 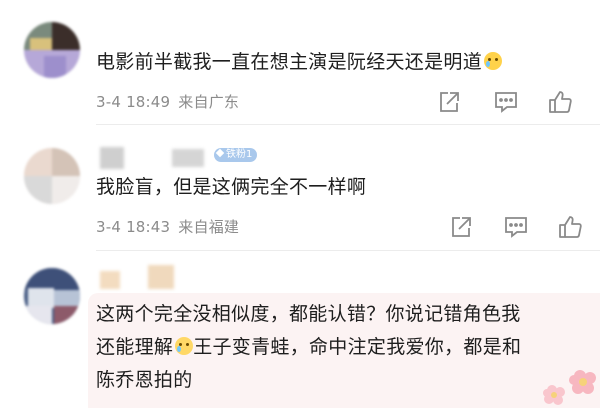 What do you see at coordinates (568, 385) in the screenshot?
I see `flower-sticker-icon` at bounding box center [568, 385].